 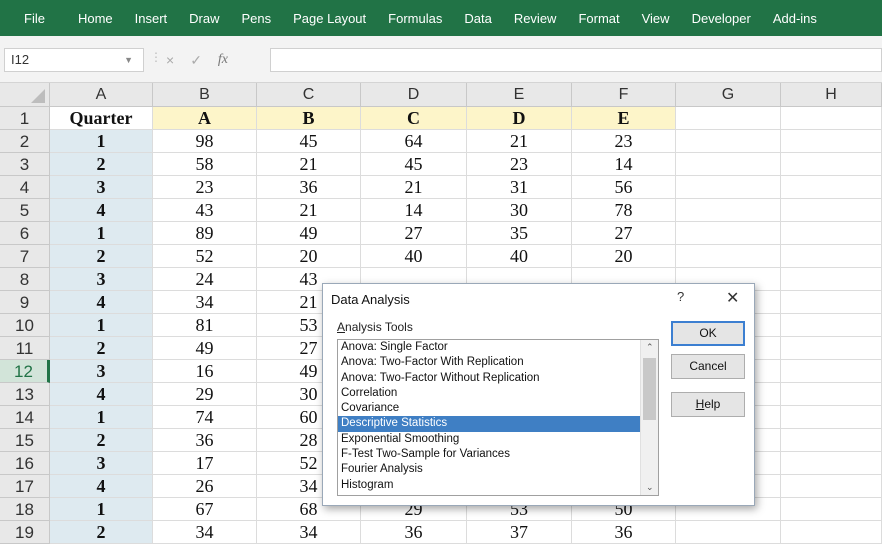 What do you see at coordinates (205, 302) in the screenshot?
I see `cell-b9: 34` at bounding box center [205, 302].